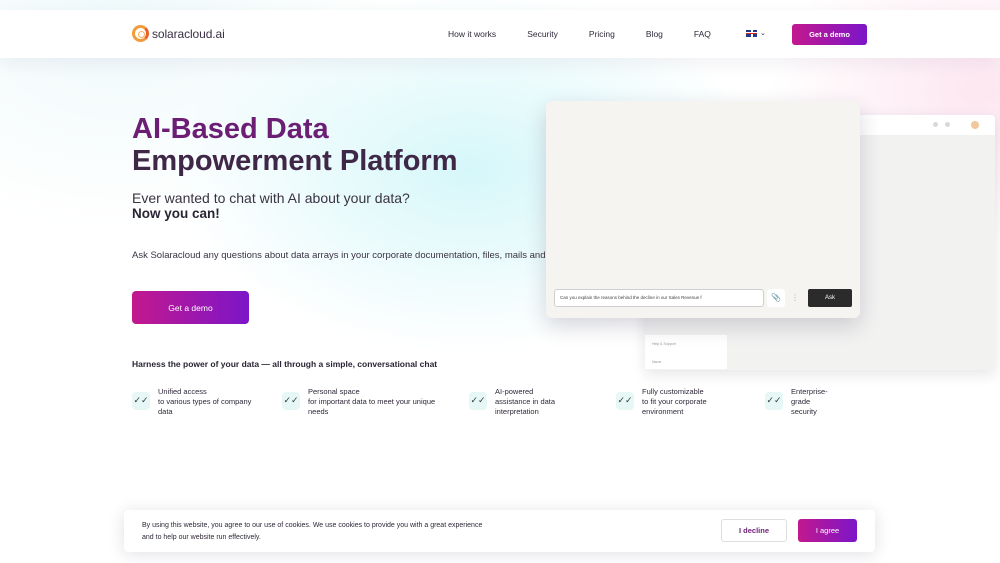 Image resolution: width=1000 pixels, height=563 pixels. I want to click on main-nav: How it works Security Pricing Blog FAQ, so click(579, 34).